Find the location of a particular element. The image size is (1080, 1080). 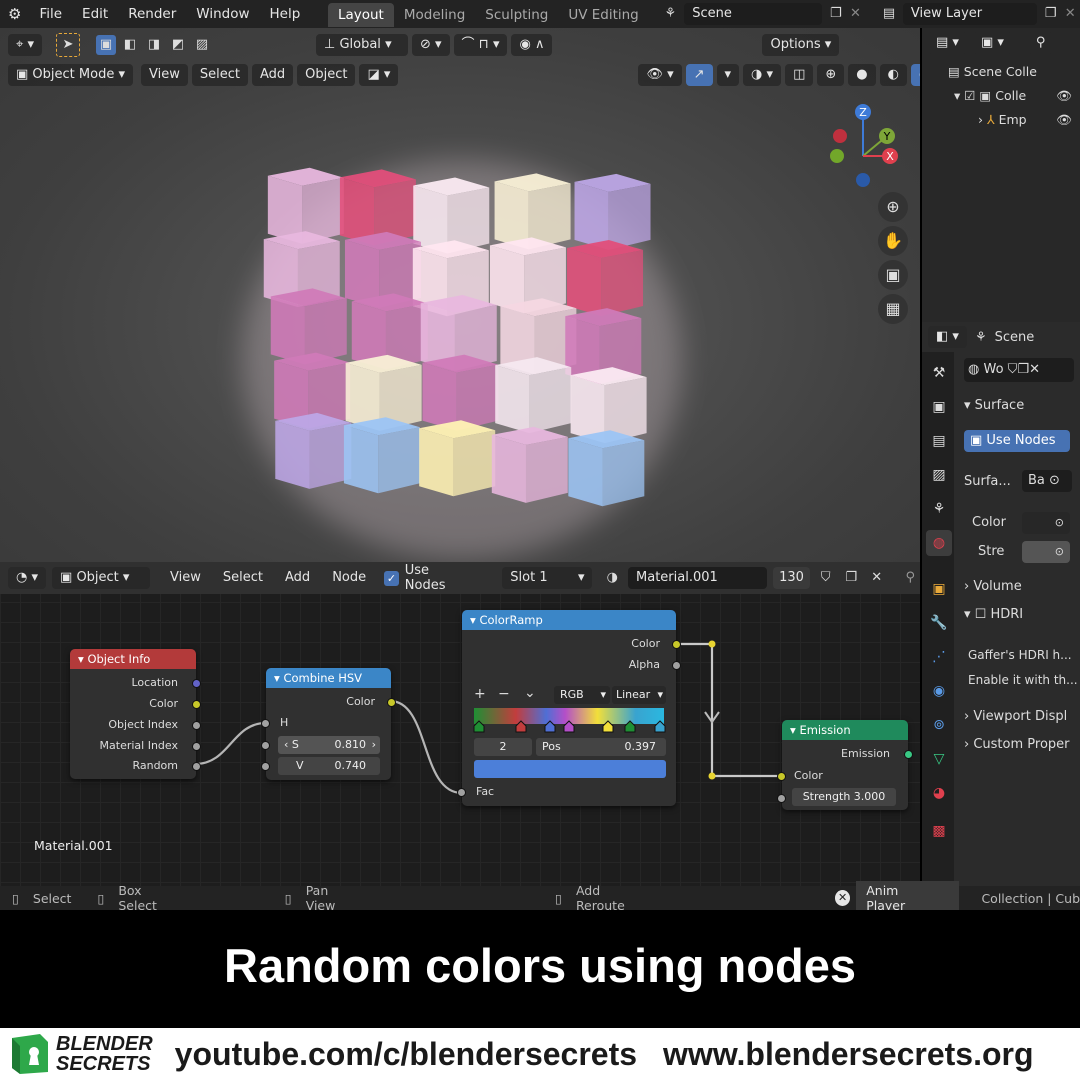

color-ramp-input-fac: Fac is located at coordinates (485, 791).